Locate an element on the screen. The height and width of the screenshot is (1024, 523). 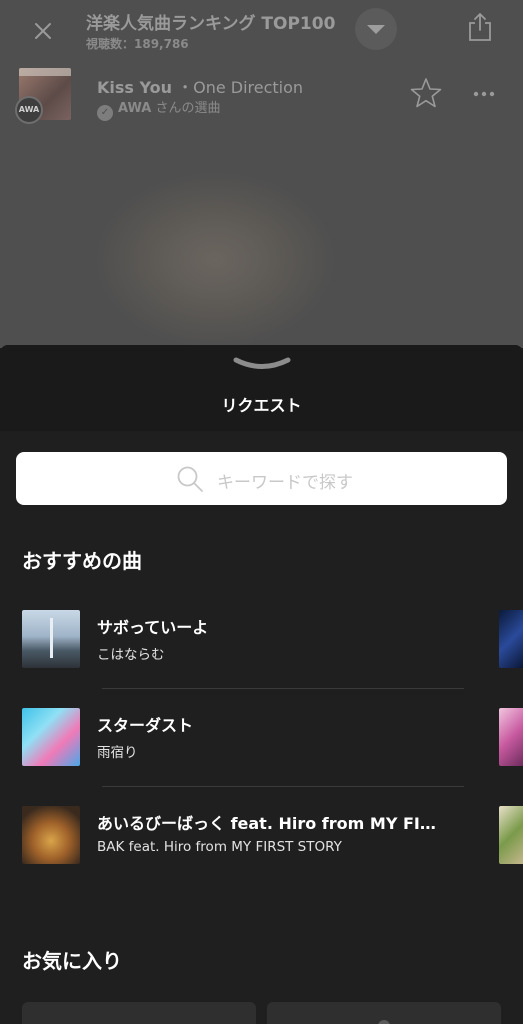
song-item: サボっていーよ こはならむ is located at coordinates (261, 659).